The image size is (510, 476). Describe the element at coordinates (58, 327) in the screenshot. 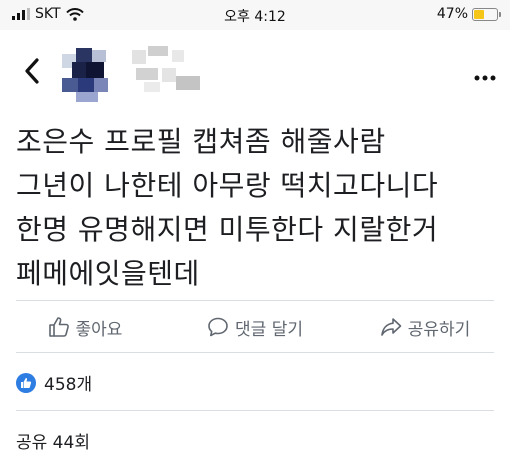

I see `thumbs-up-icon` at that location.